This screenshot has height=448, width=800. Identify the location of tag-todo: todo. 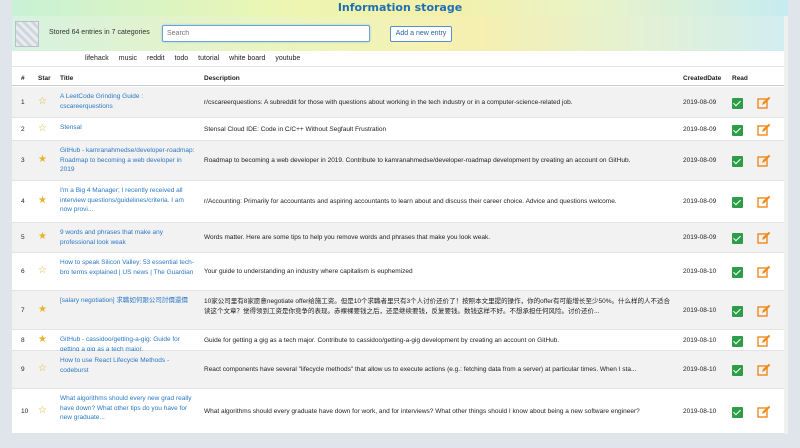
(182, 58).